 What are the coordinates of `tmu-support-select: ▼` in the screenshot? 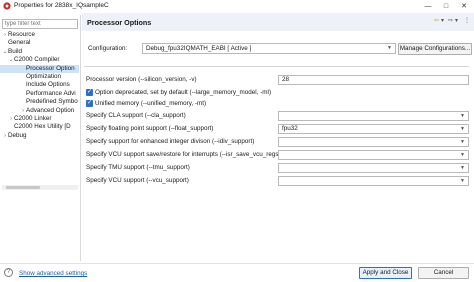 It's located at (373, 168).